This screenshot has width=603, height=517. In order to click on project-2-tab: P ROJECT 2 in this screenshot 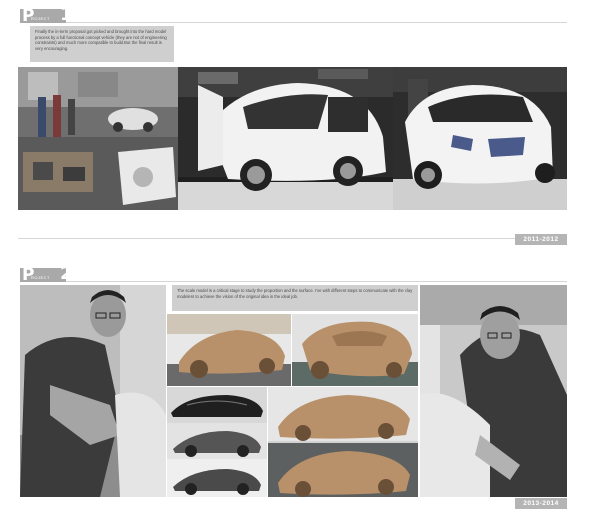, I will do `click(46, 274)`.